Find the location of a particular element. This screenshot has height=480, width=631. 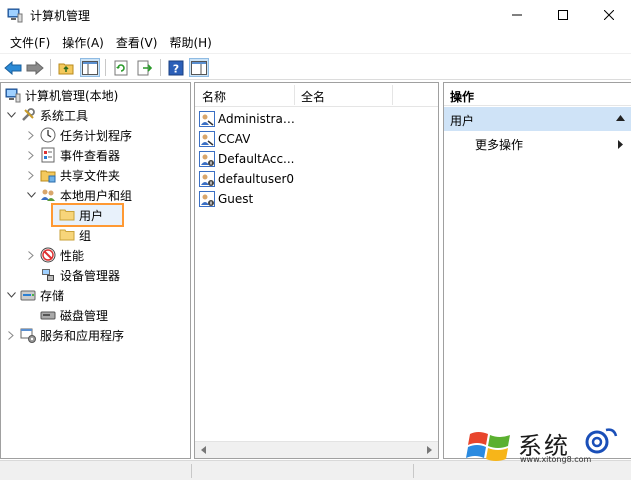

watermark: 系统 www.xitong8.com is located at coordinates (547, 446).